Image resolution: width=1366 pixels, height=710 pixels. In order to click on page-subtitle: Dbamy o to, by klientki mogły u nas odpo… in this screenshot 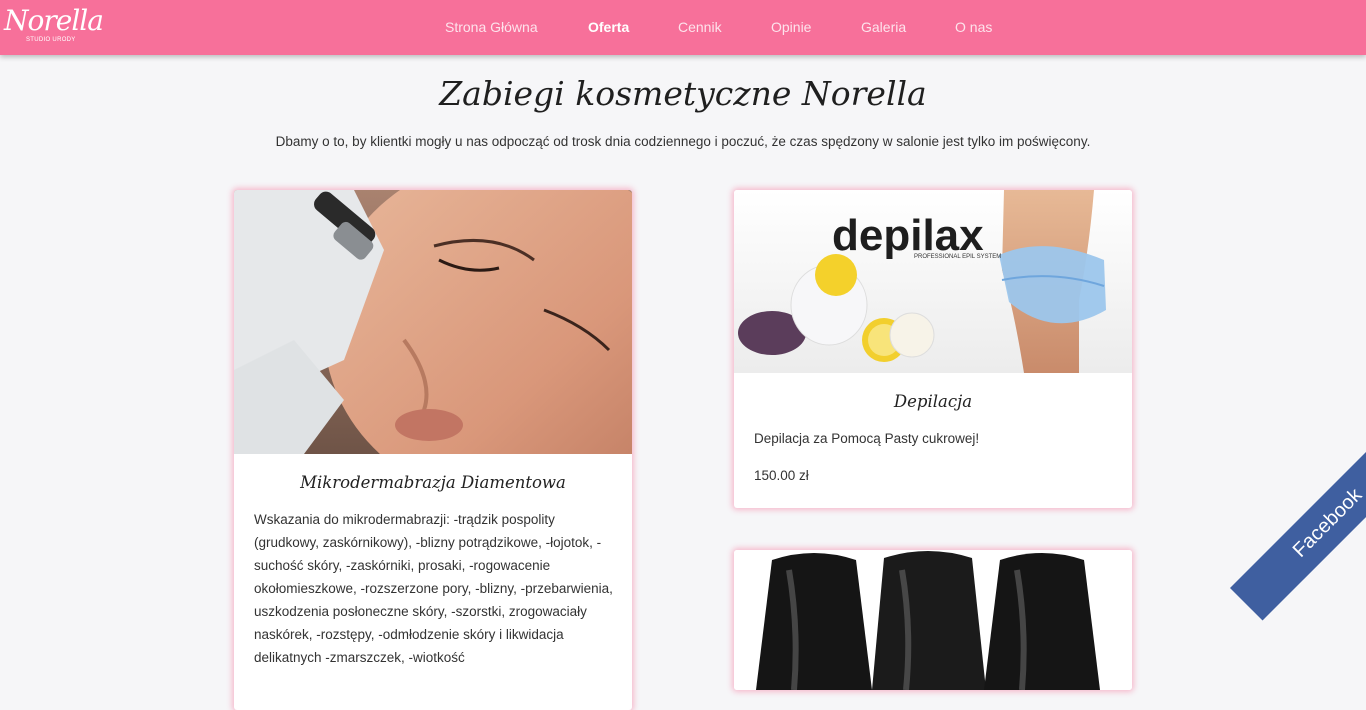, I will do `click(683, 141)`.